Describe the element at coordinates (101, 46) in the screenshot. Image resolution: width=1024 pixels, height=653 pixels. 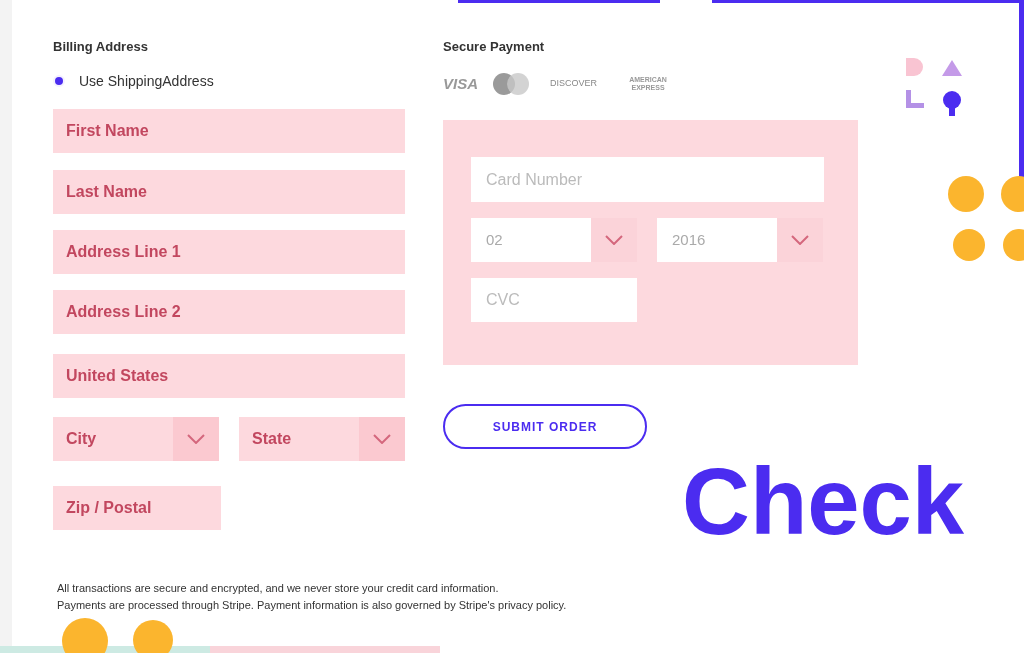
I see `section-title: Billing Address` at that location.